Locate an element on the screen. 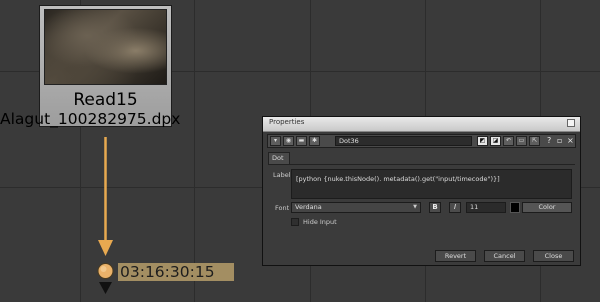 The height and width of the screenshot is (302, 600). node-icon-icon: ✱ is located at coordinates (314, 141).